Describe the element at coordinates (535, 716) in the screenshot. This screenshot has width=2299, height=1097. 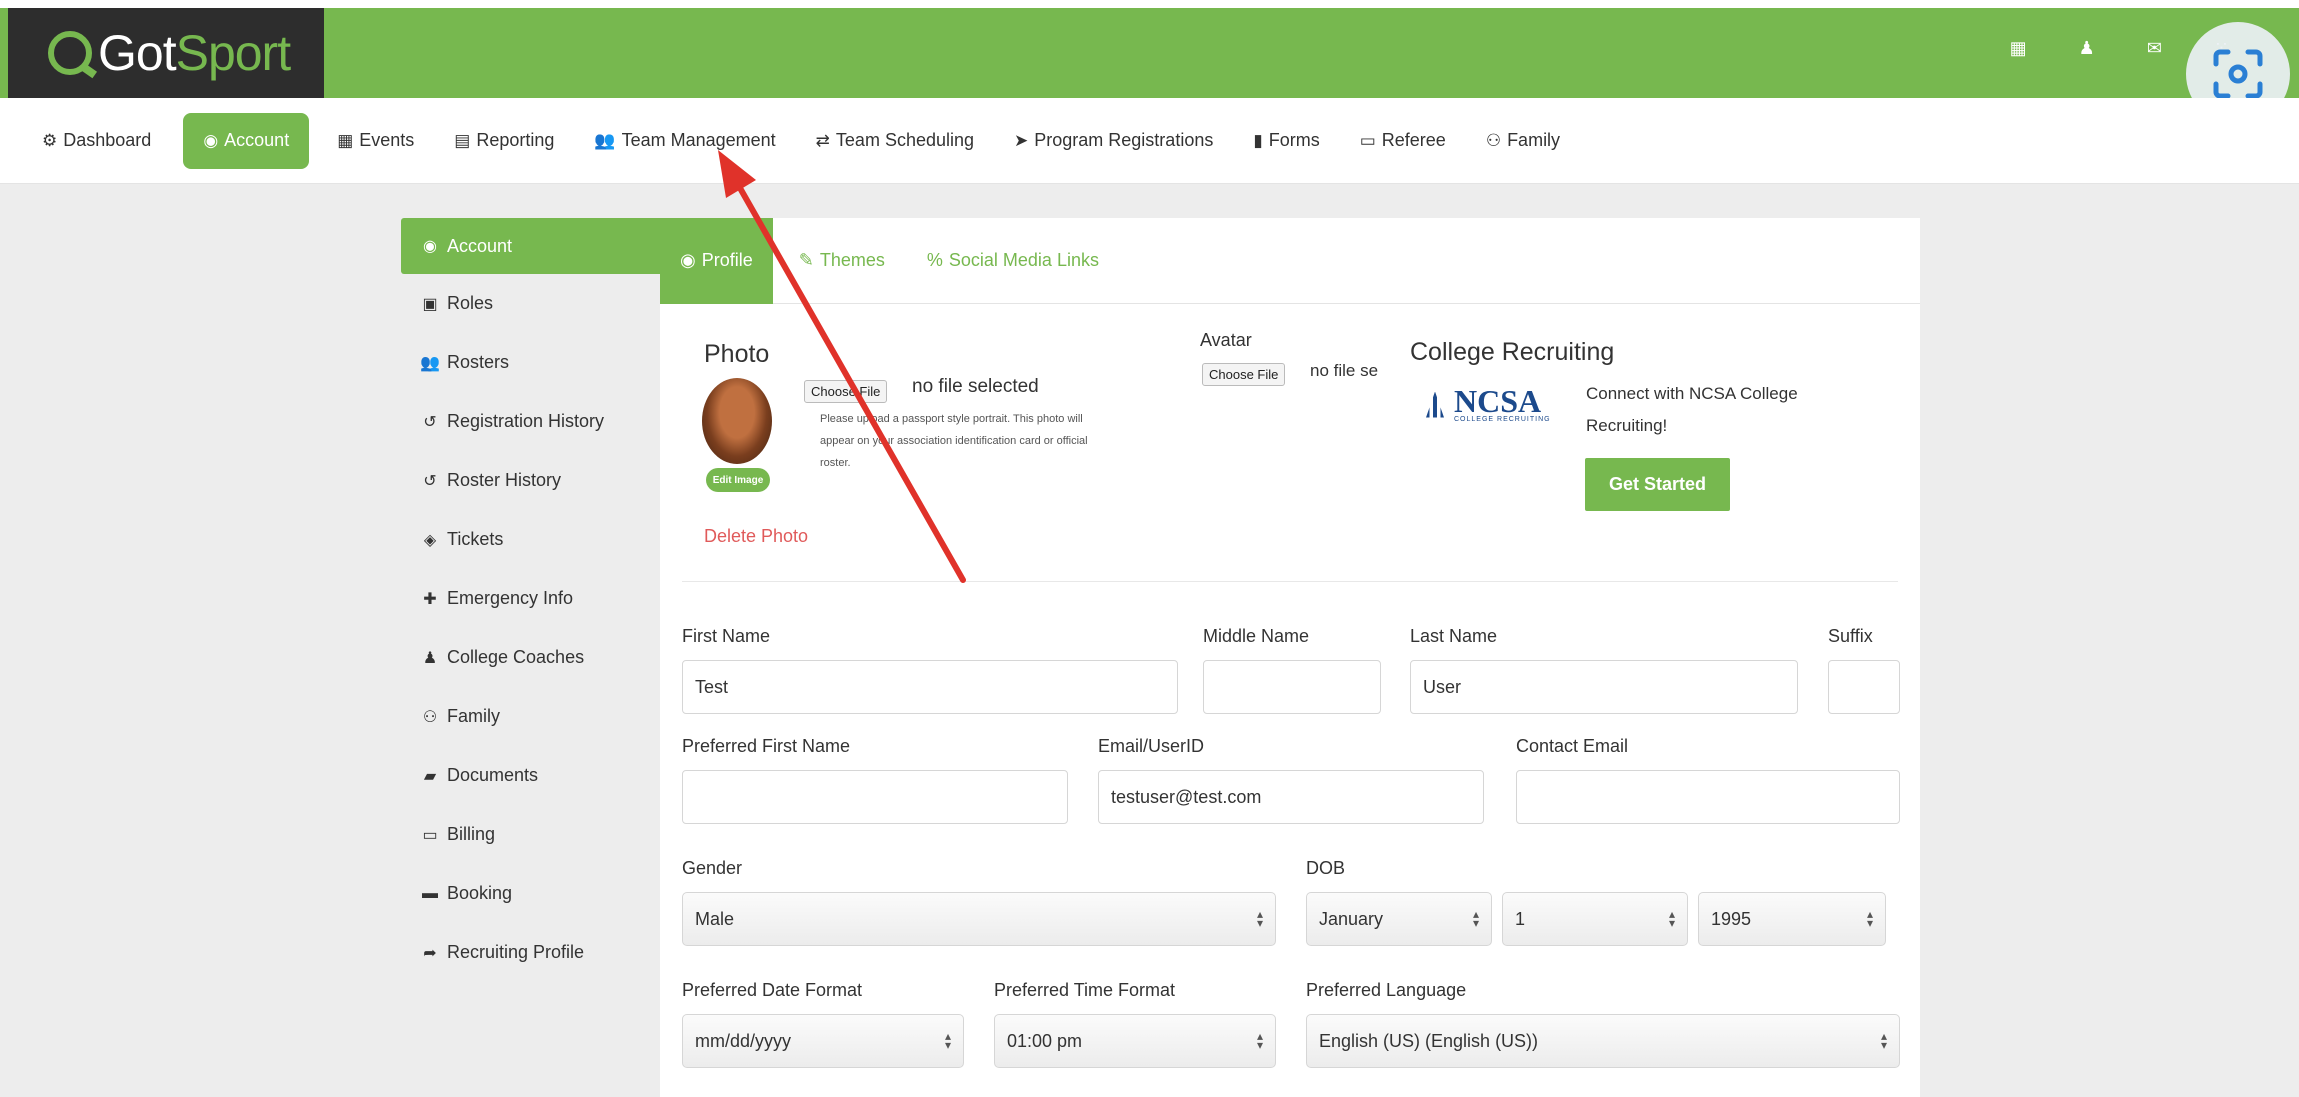
I see `sidebar-item-family: ⚇ Family` at that location.